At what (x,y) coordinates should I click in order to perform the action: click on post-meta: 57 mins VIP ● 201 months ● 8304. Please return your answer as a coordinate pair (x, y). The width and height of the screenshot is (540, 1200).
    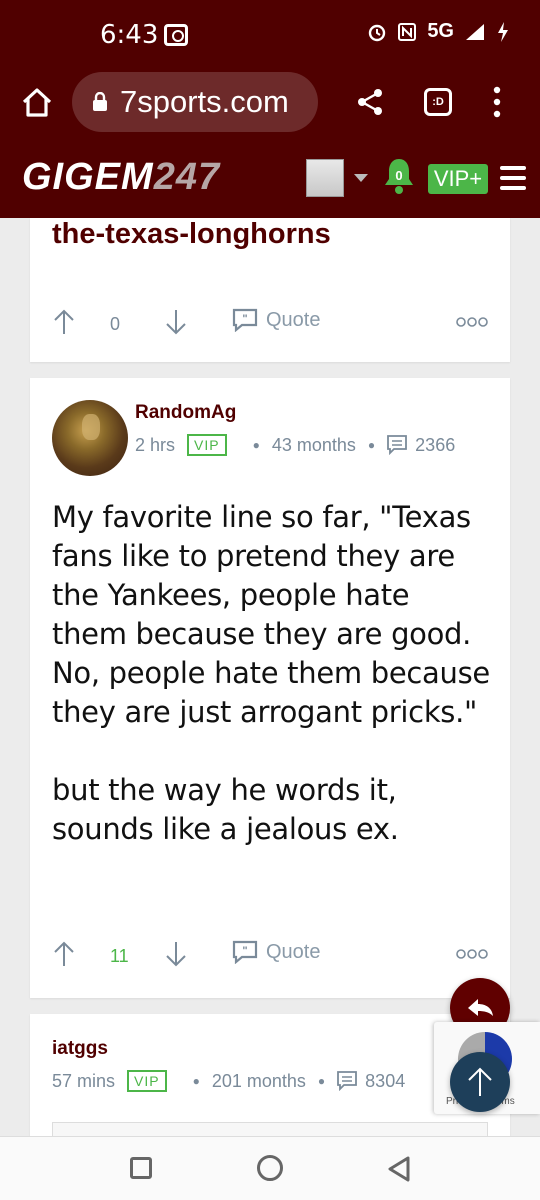
    Looking at the image, I should click on (228, 1081).